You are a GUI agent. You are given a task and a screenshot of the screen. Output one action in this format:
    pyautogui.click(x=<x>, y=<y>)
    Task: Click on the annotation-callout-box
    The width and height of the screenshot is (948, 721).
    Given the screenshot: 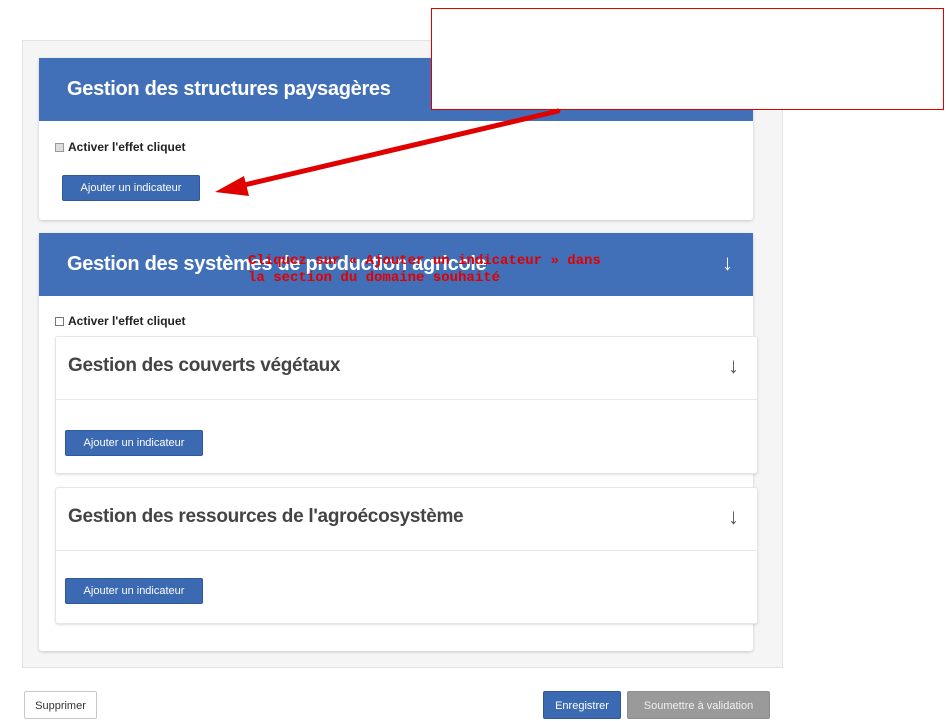 What is the action you would take?
    pyautogui.click(x=687, y=59)
    